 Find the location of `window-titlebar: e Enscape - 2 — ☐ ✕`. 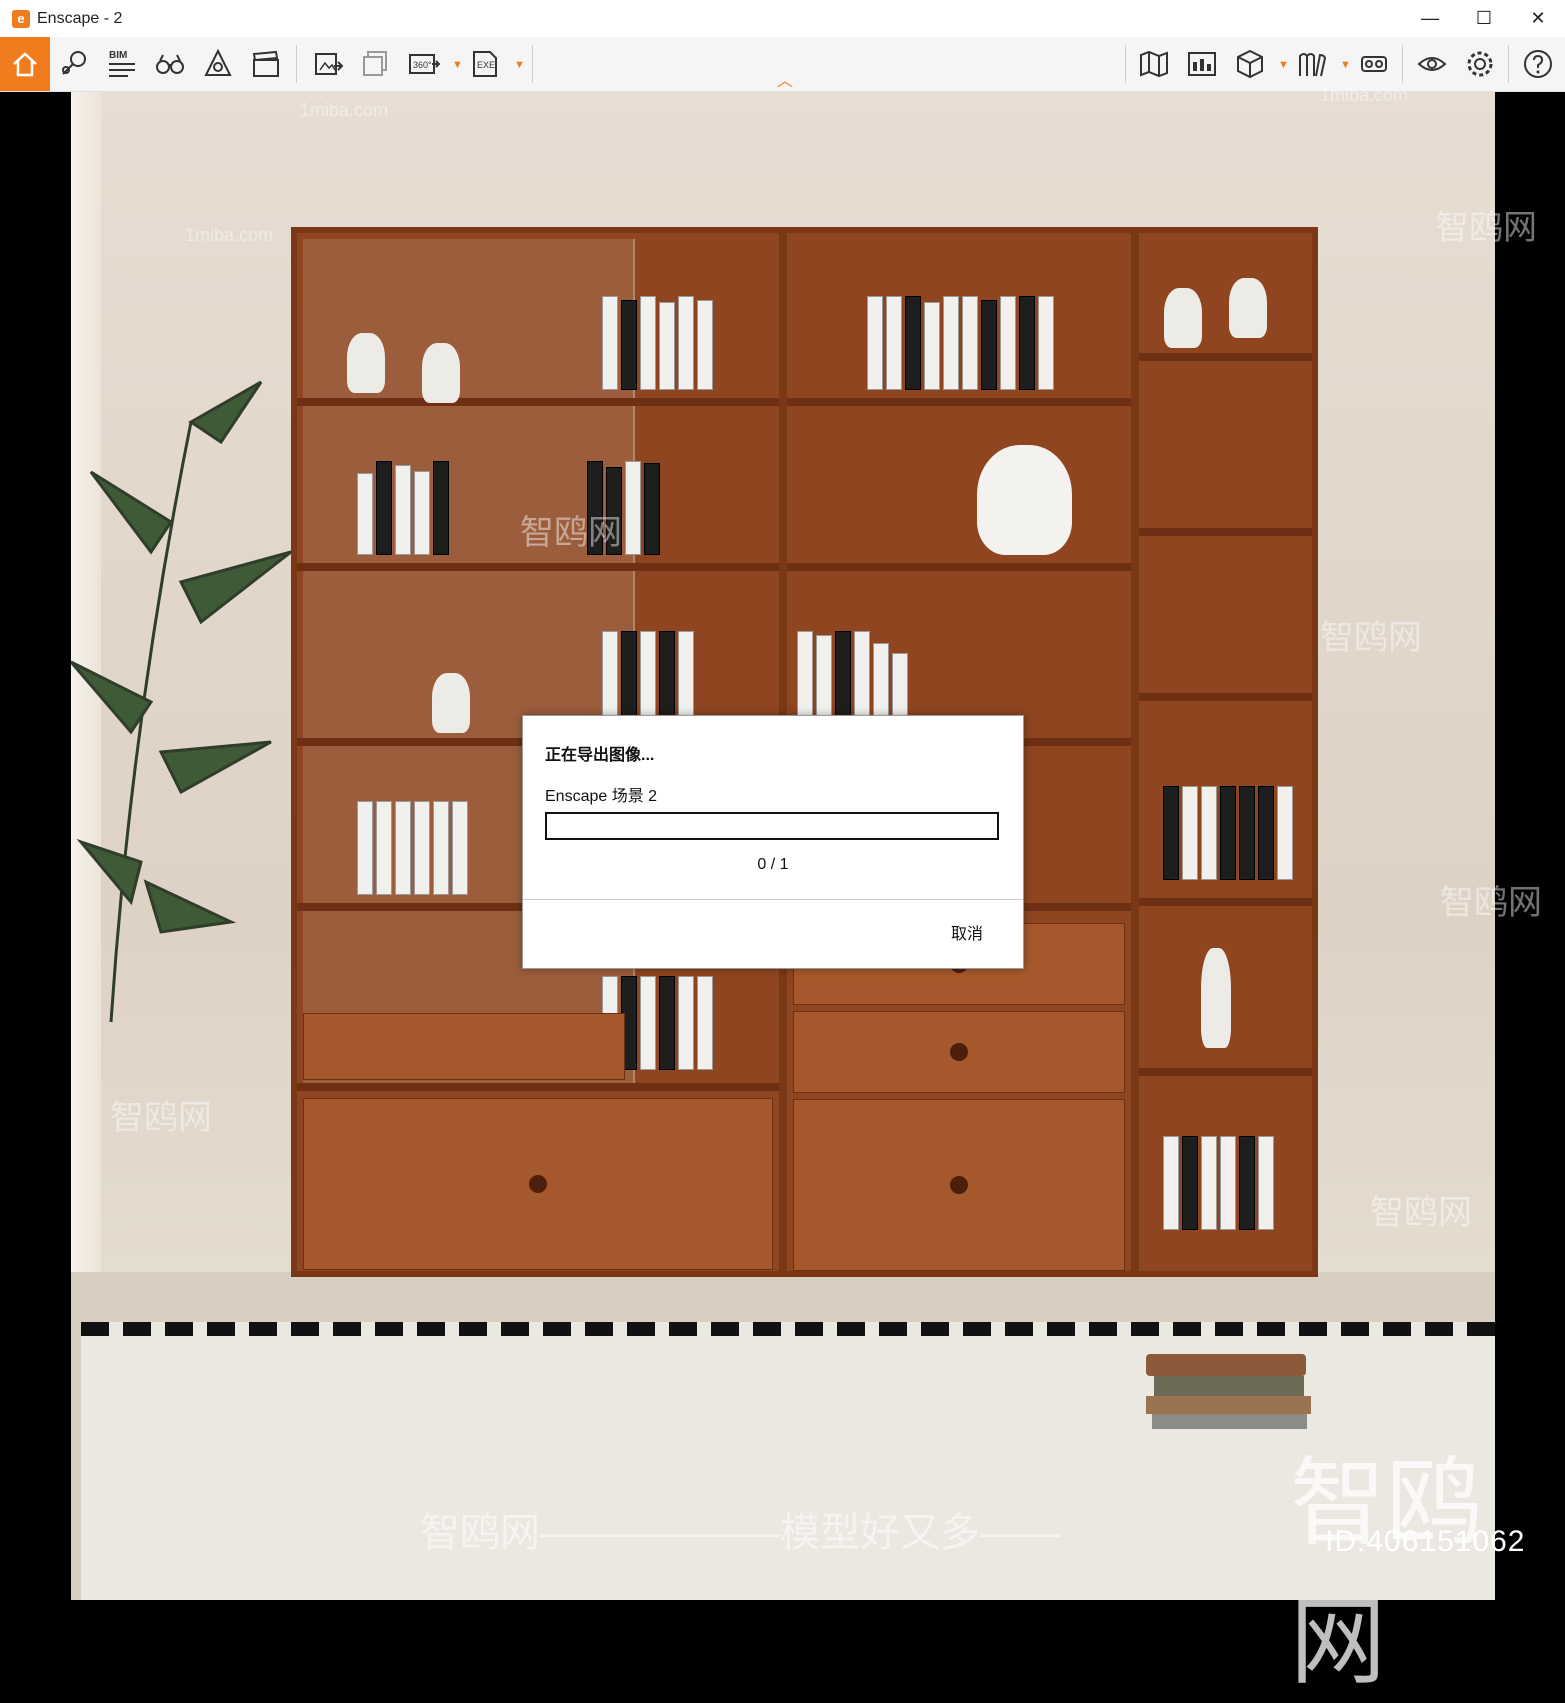

window-titlebar: e Enscape - 2 — ☐ ✕ is located at coordinates (782, 18).